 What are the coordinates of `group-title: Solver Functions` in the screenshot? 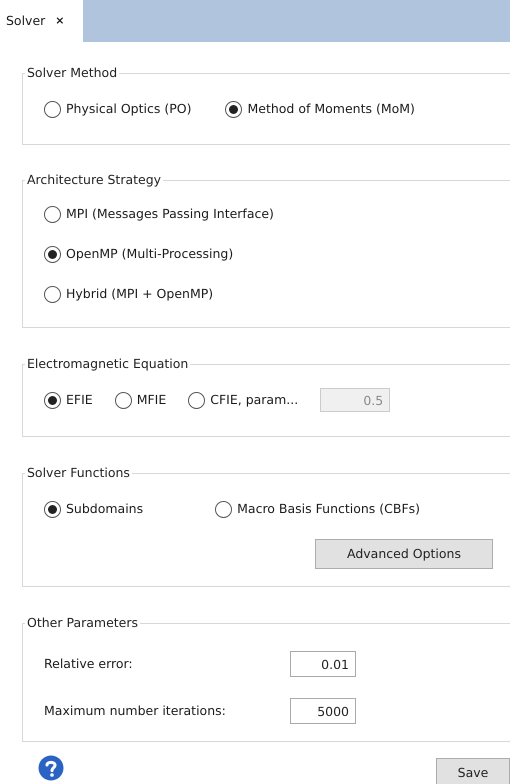 It's located at (78, 473).